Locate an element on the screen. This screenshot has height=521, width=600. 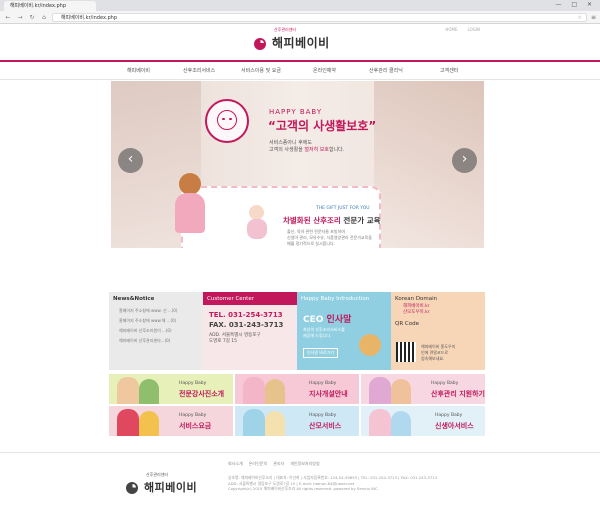
domain-2: 산모도우미.kr is located at coordinates (444, 313).